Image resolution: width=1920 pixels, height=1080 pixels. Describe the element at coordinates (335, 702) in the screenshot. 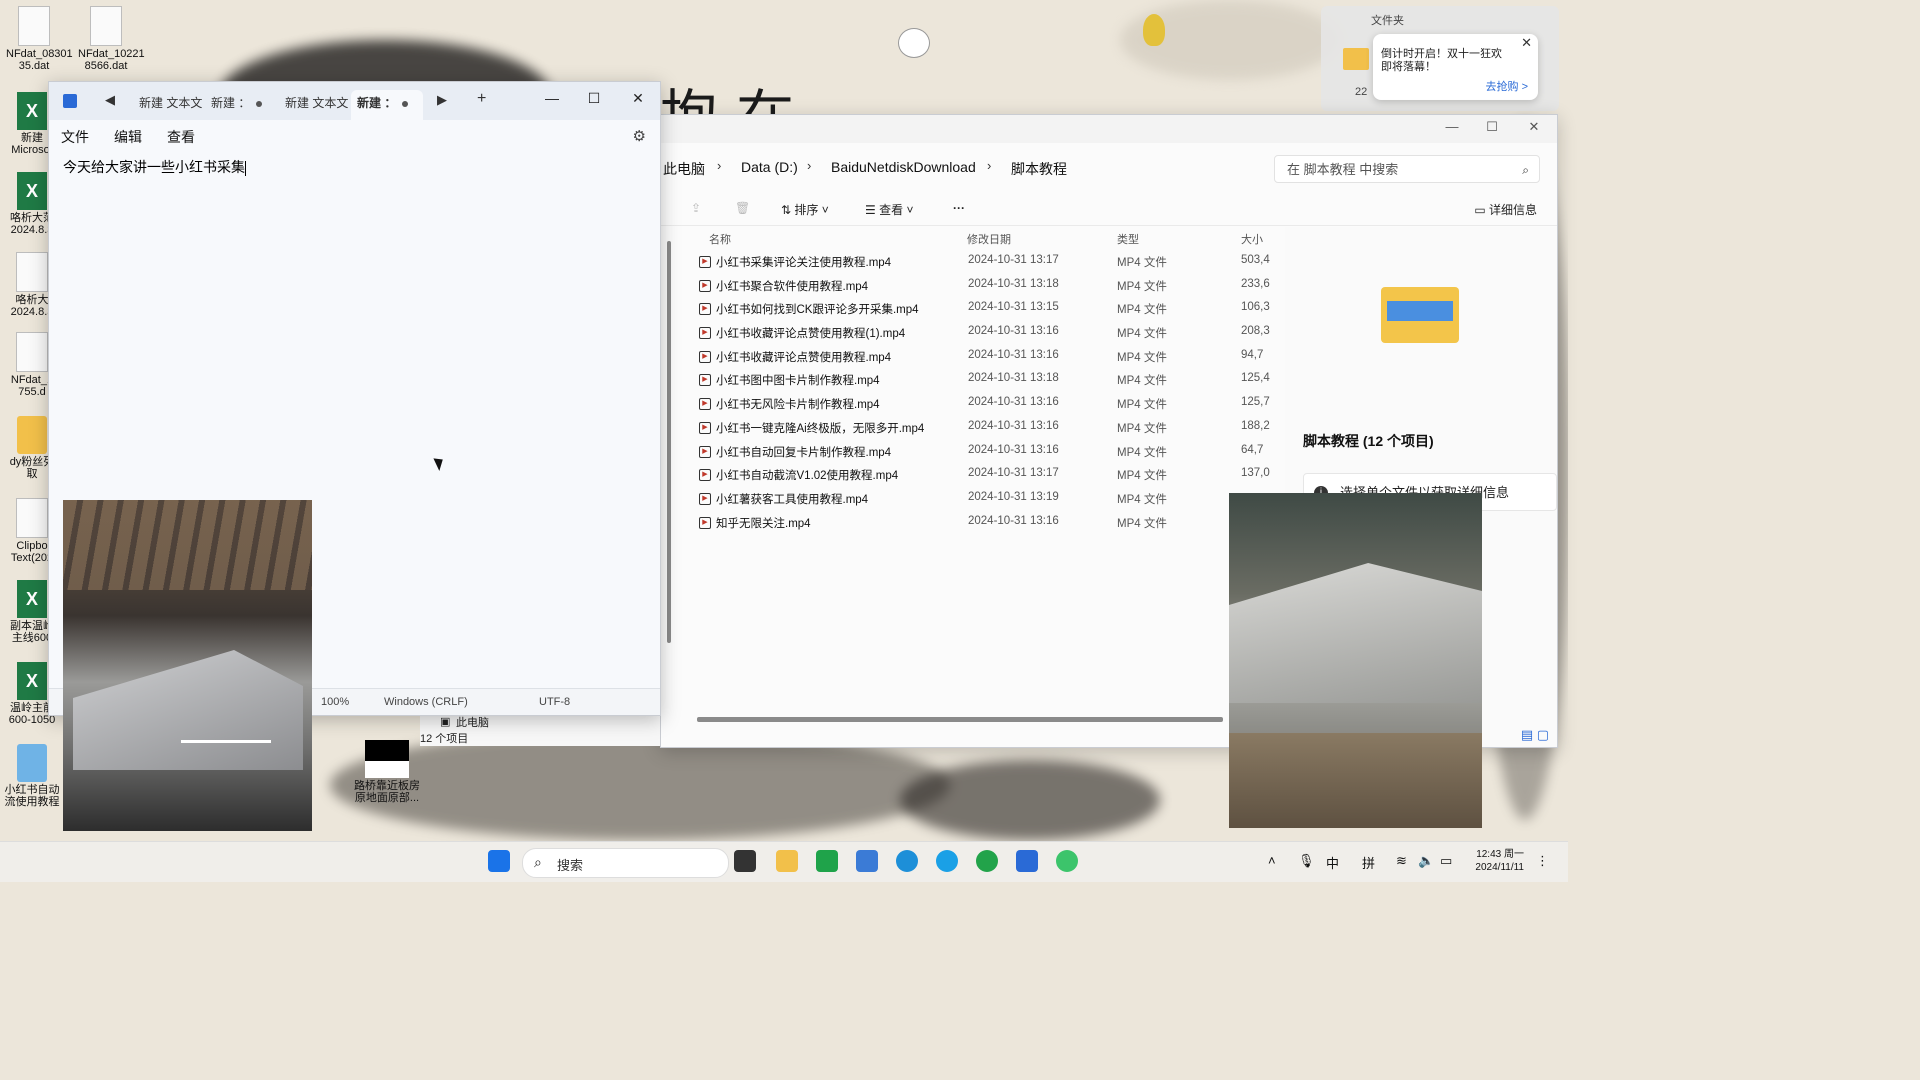

I see `zoom-level: 100%` at that location.